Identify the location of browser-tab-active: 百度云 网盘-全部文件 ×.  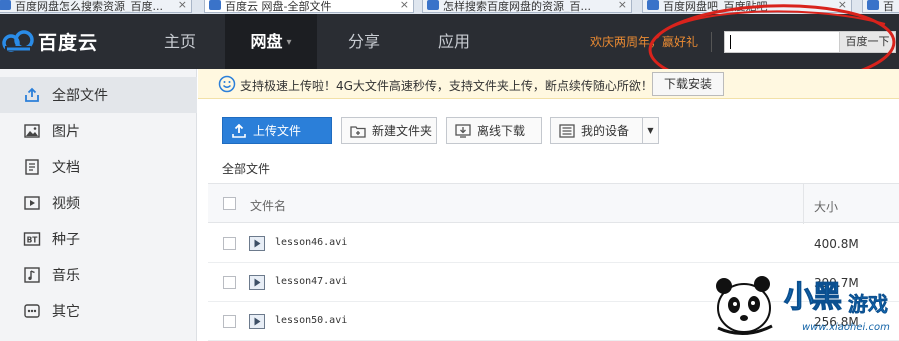
(309, 6).